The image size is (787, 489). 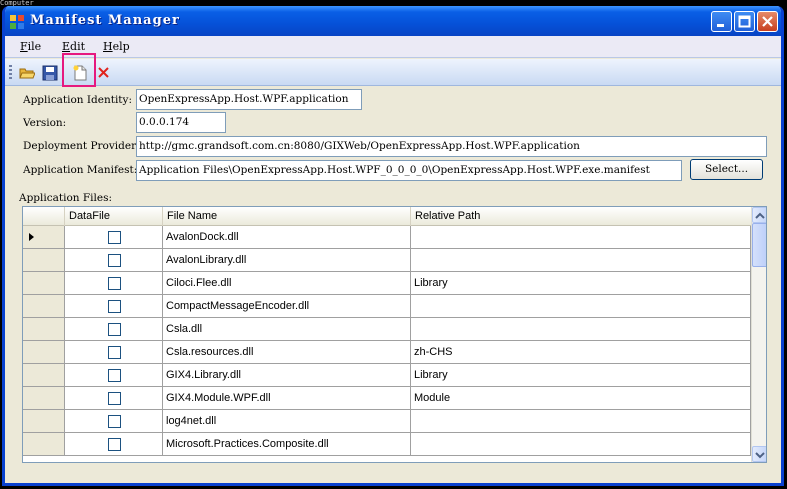 What do you see at coordinates (79, 70) in the screenshot?
I see `new-button-highlight` at bounding box center [79, 70].